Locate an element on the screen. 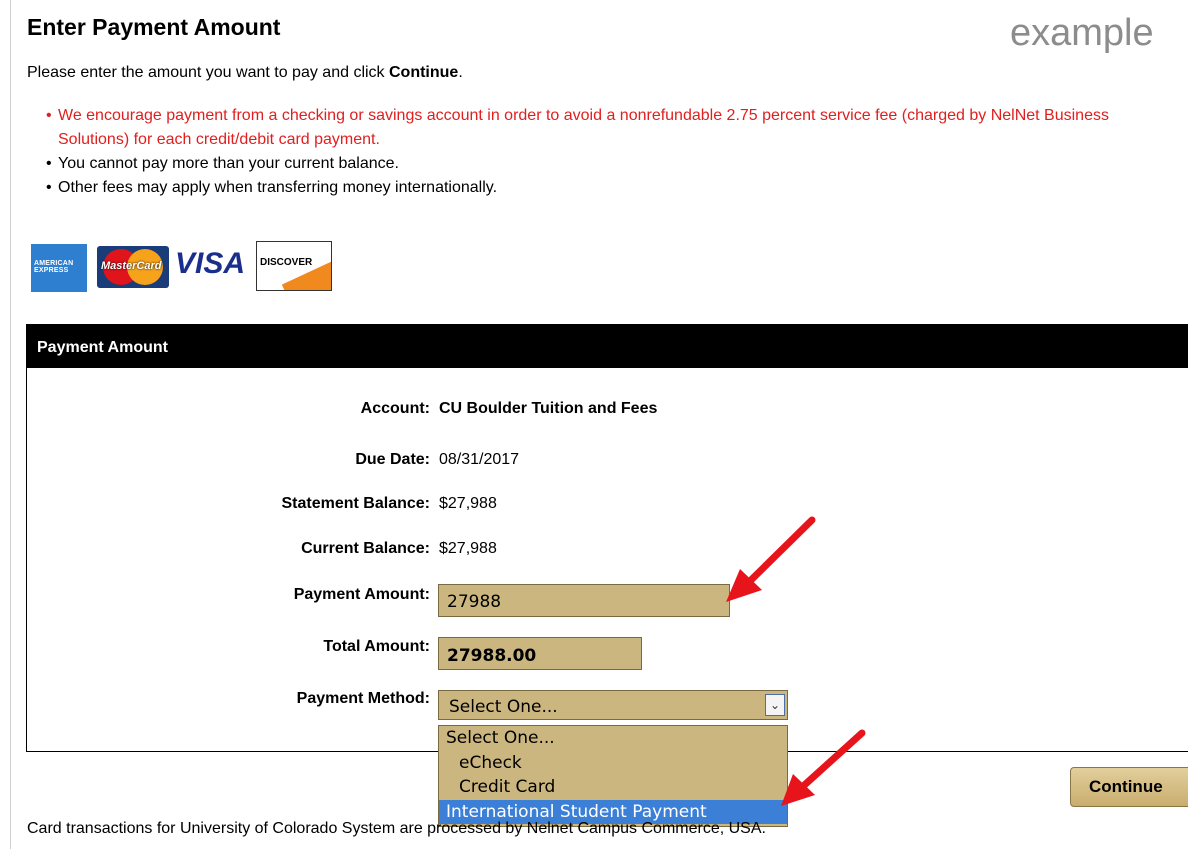 The image size is (1188, 849). page-title: Enter Payment Amount is located at coordinates (154, 27).